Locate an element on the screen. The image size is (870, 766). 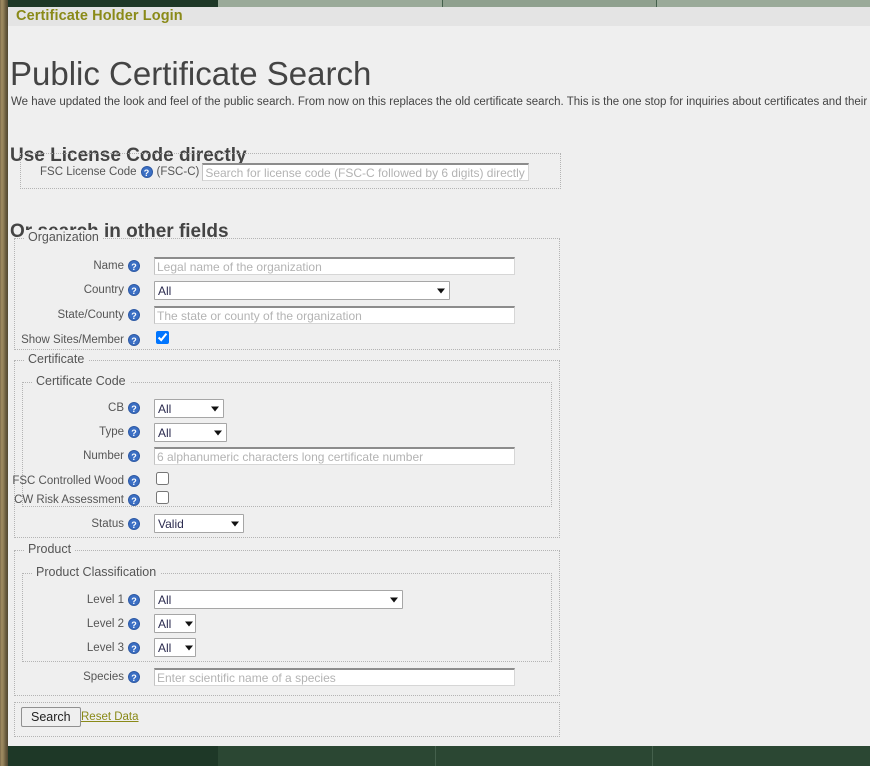
organization-name-input is located at coordinates (334, 266).